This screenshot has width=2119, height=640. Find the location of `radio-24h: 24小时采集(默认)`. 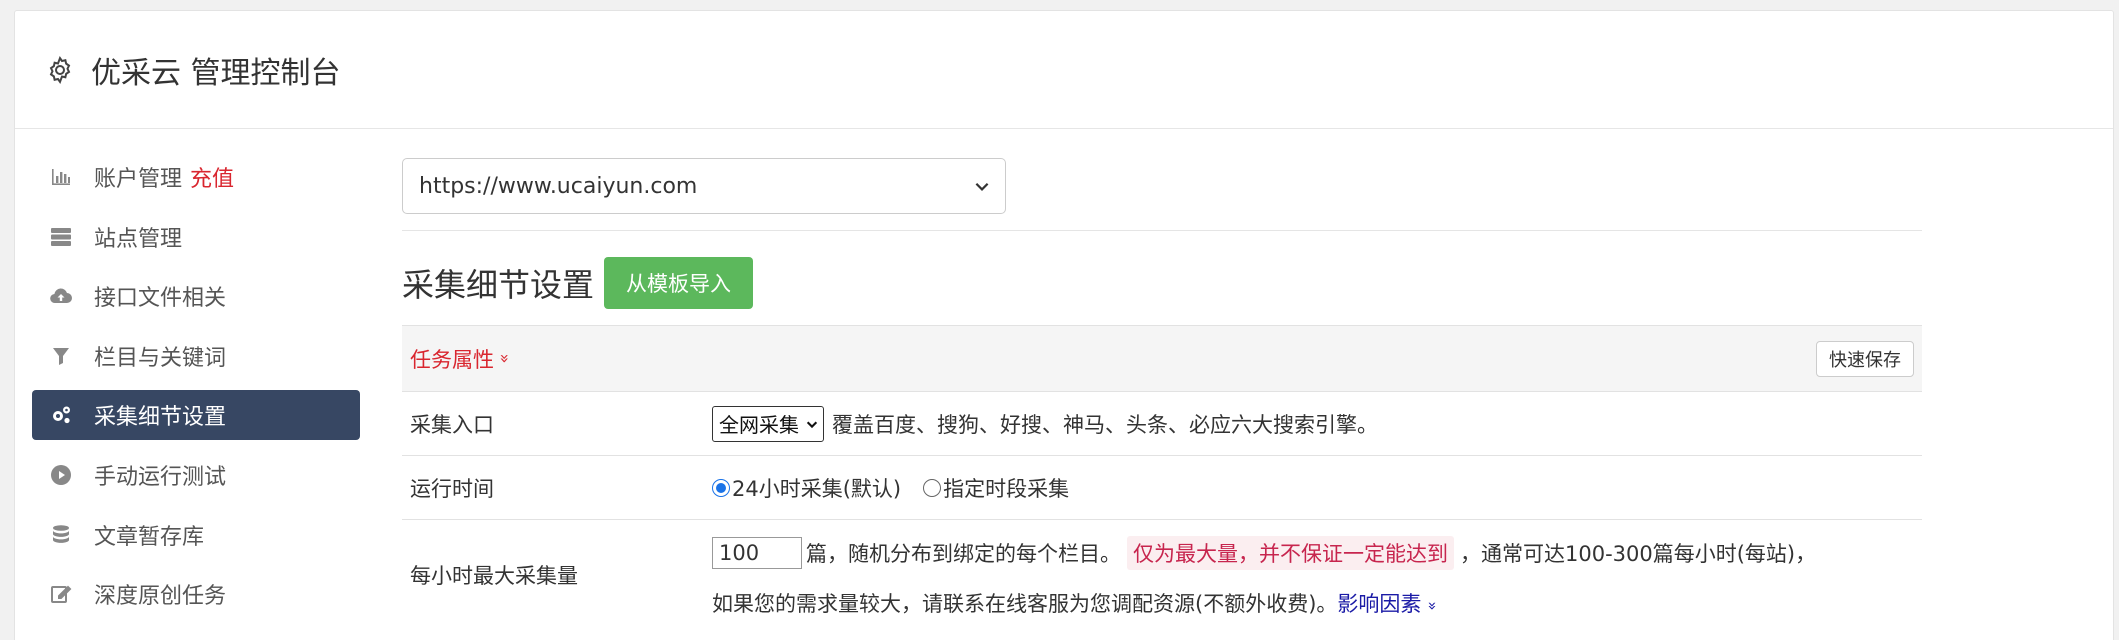

radio-24h: 24小时采集(默认) is located at coordinates (806, 488).